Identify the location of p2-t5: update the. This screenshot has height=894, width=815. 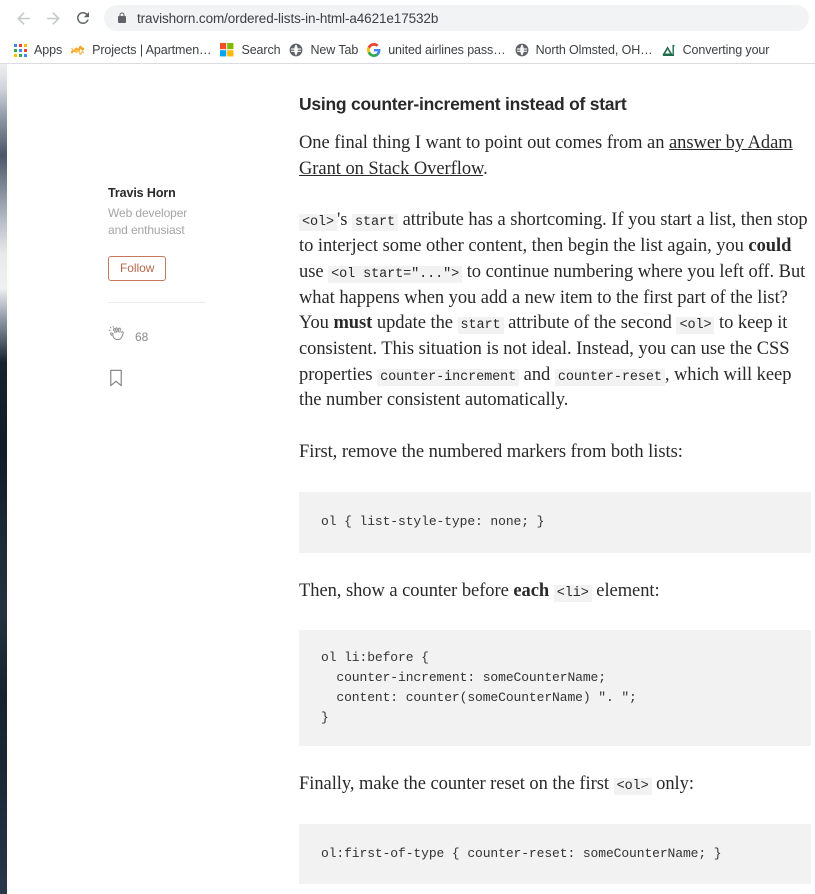
(415, 323).